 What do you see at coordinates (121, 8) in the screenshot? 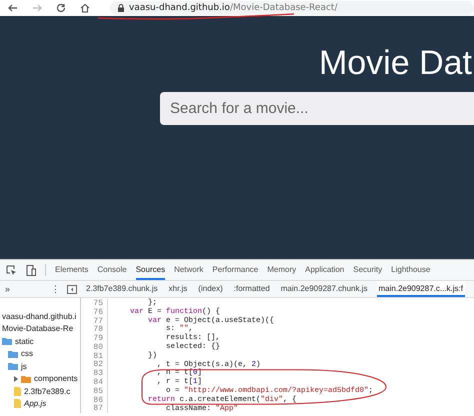
I see `lock-icon` at bounding box center [121, 8].